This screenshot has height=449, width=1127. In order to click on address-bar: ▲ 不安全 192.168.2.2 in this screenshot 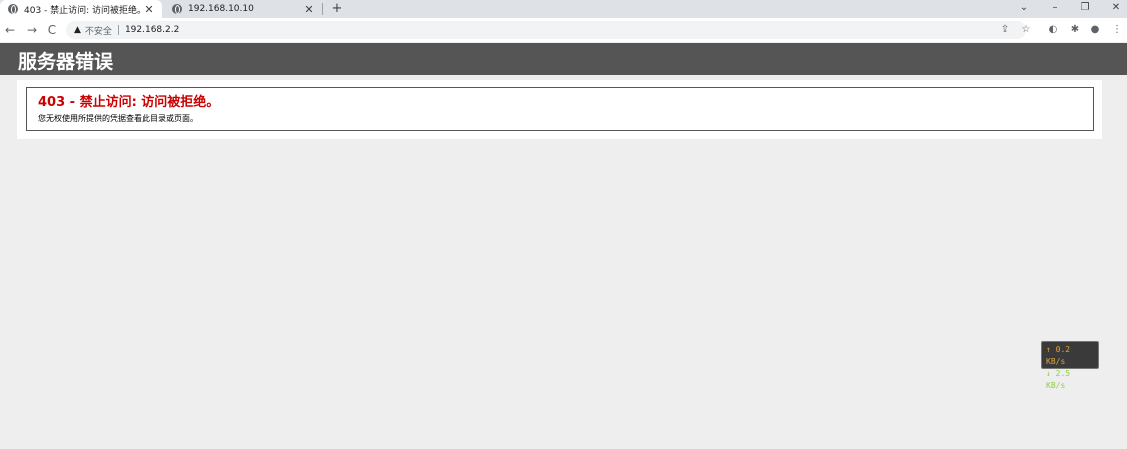, I will do `click(546, 30)`.